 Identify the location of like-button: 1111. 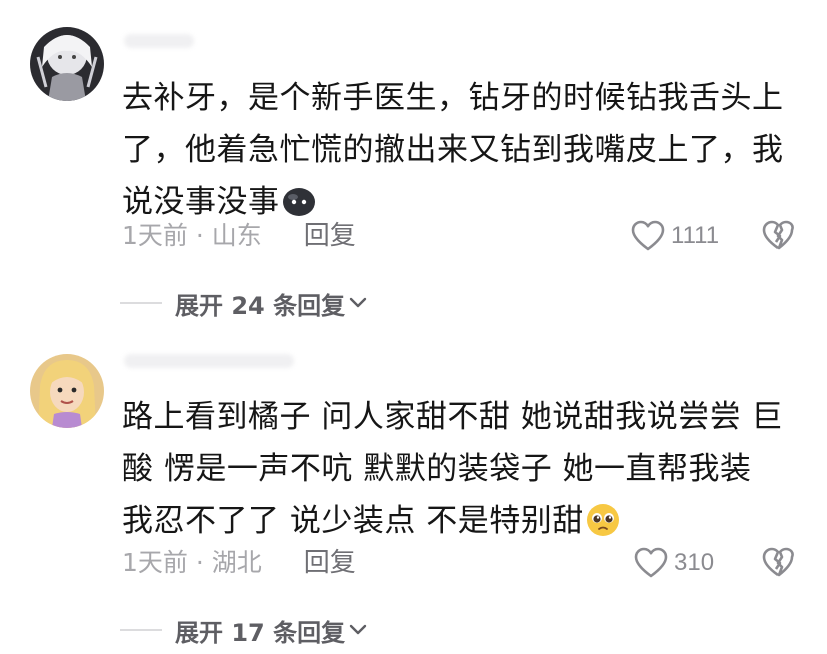
(675, 236).